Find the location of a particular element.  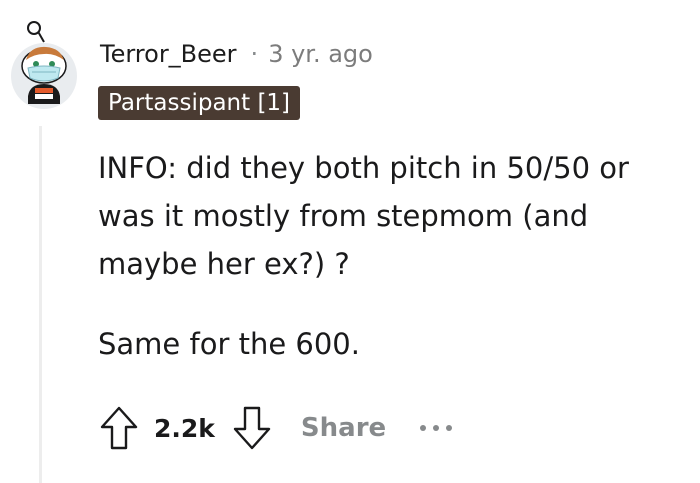

comment-header: Terror_Beer · 3 yr. ago is located at coordinates (236, 54).